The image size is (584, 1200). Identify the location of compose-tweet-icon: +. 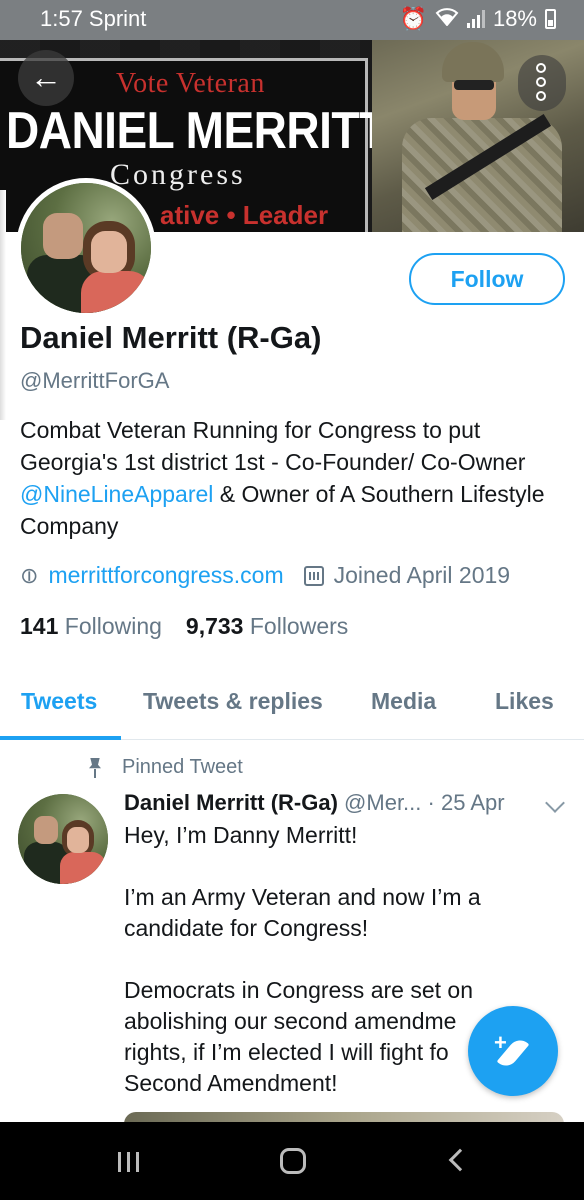
(513, 1051).